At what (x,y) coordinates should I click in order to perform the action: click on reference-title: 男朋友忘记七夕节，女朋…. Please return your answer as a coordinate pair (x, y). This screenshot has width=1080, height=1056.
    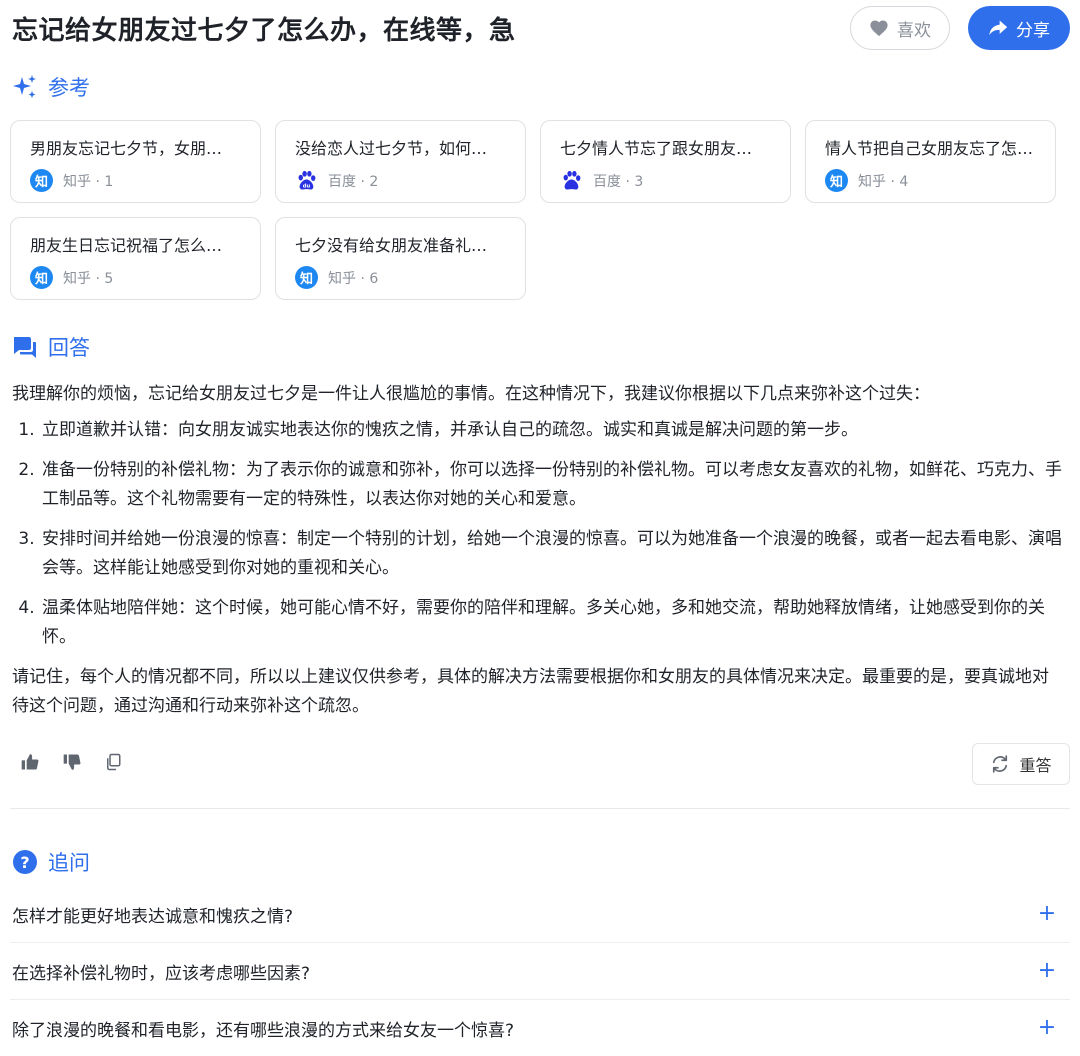
    Looking at the image, I should click on (126, 148).